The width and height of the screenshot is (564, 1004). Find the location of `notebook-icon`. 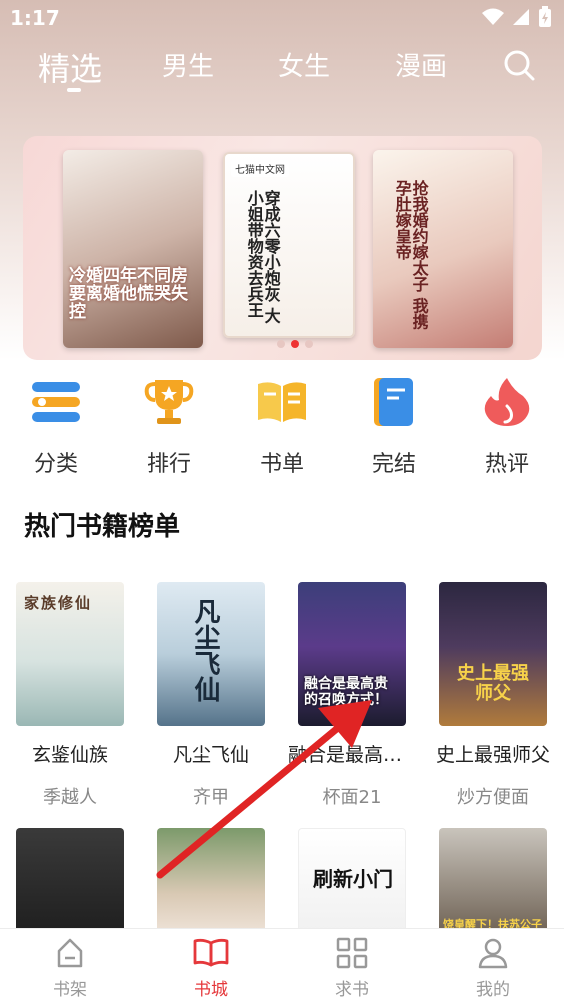

notebook-icon is located at coordinates (393, 402).